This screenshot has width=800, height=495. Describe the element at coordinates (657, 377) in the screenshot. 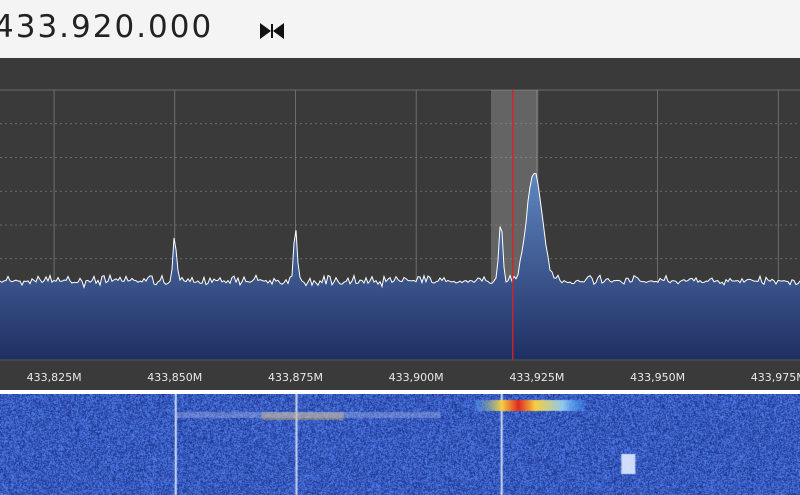

I see `x-tick-label: 433,950M` at that location.